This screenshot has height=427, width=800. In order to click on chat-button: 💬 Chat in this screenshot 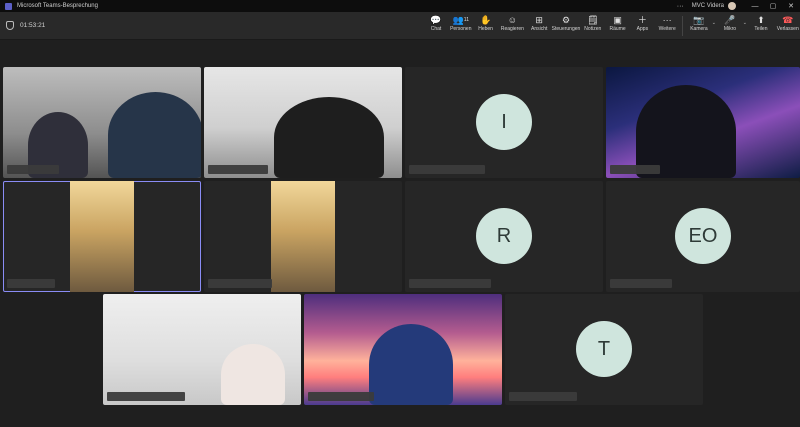, I will do `click(436, 25)`.